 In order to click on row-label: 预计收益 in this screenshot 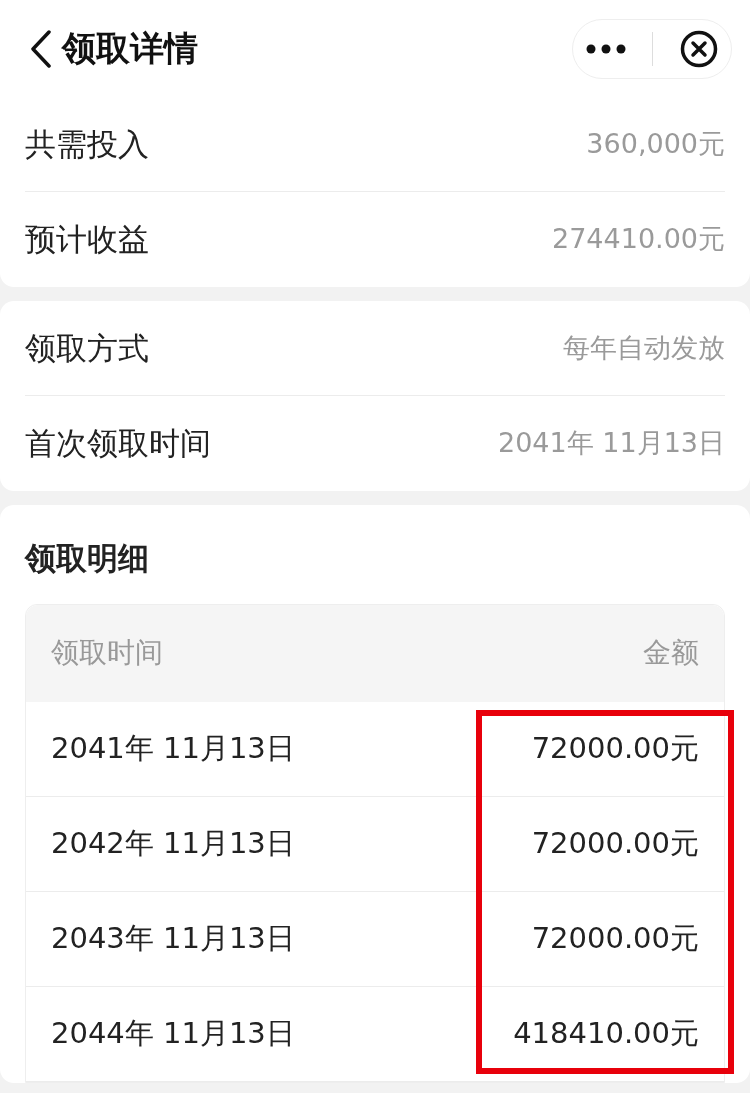, I will do `click(87, 240)`.